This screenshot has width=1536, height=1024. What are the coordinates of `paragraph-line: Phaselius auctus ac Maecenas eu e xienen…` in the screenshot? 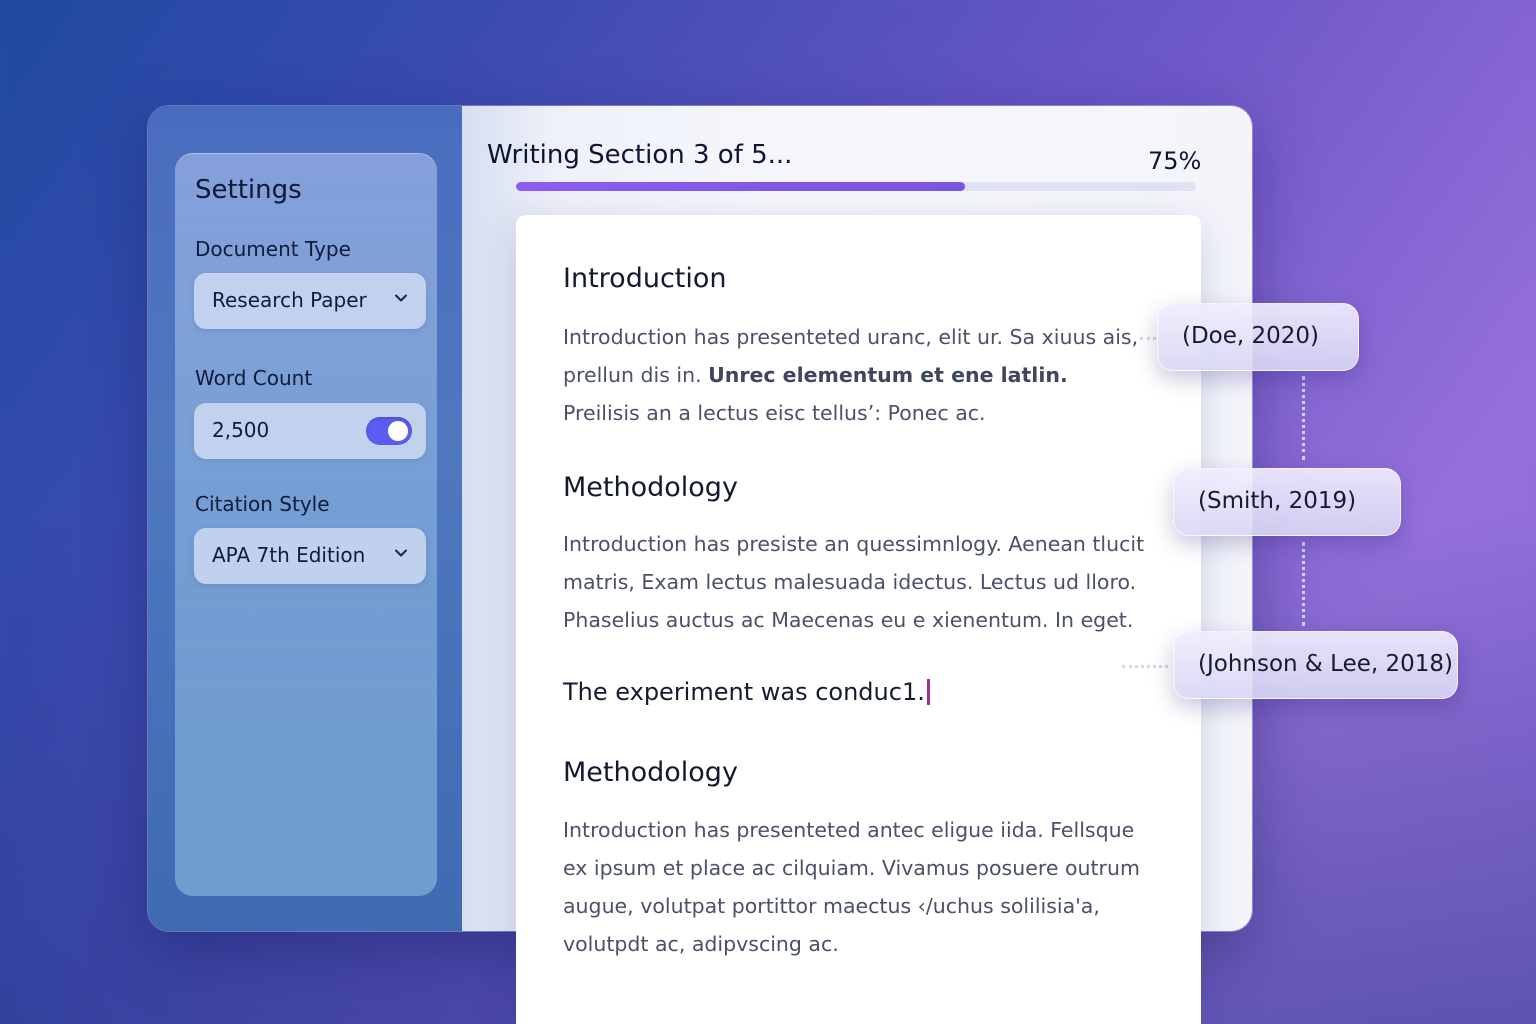 It's located at (848, 620).